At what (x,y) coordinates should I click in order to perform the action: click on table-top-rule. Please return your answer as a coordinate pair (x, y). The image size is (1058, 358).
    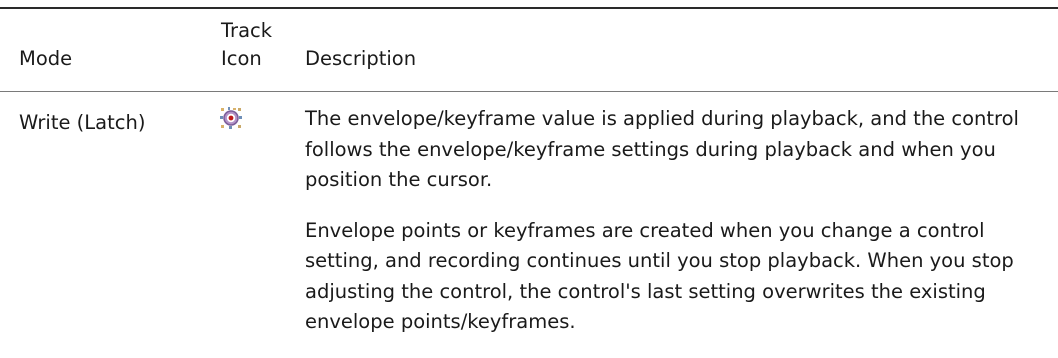
    Looking at the image, I should click on (529, 8).